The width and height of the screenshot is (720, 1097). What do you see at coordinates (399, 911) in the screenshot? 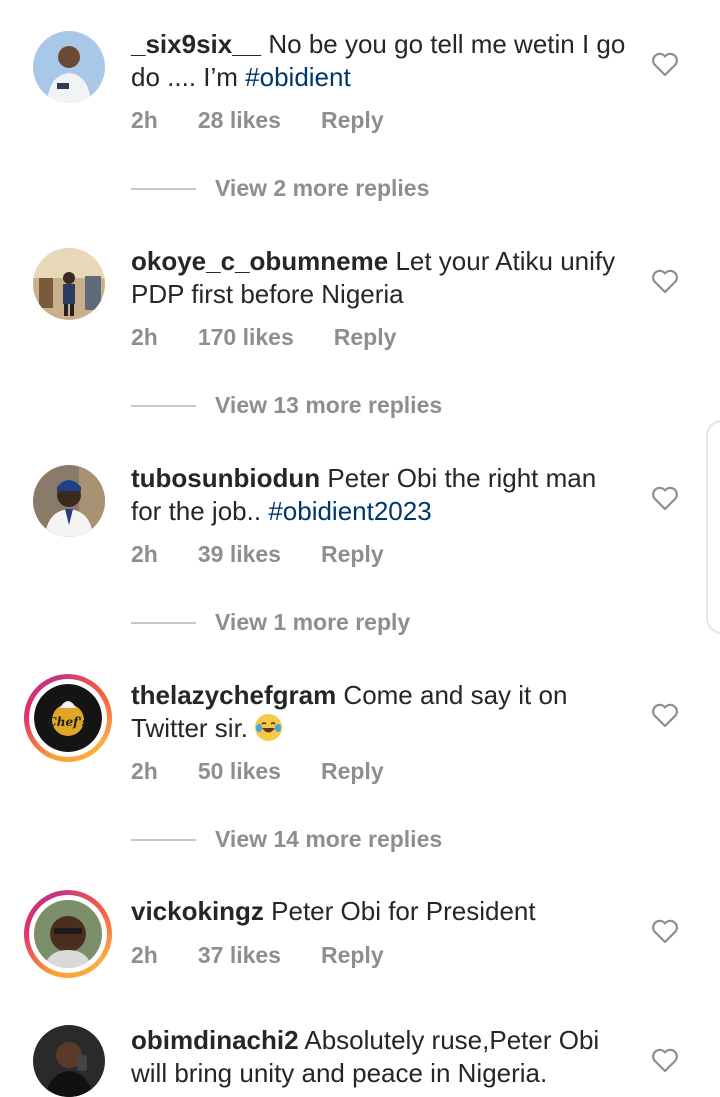
I see `comment-body: Peter Obi for President` at bounding box center [399, 911].